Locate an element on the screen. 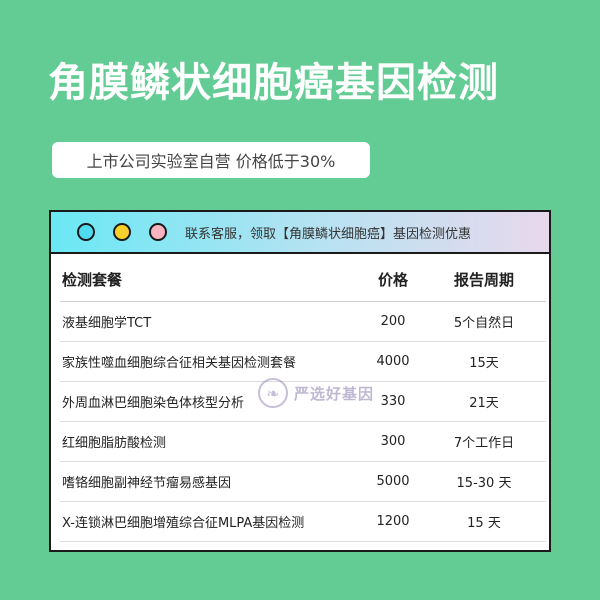  column-header-name: 检测套餐 is located at coordinates (92, 280).